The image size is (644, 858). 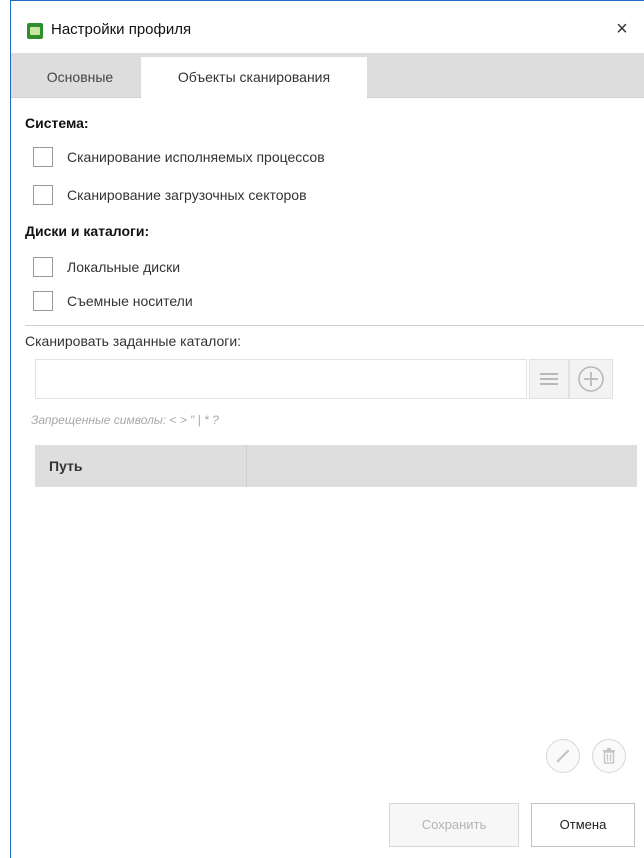 What do you see at coordinates (281, 379) in the screenshot?
I see `directory-path-input` at bounding box center [281, 379].